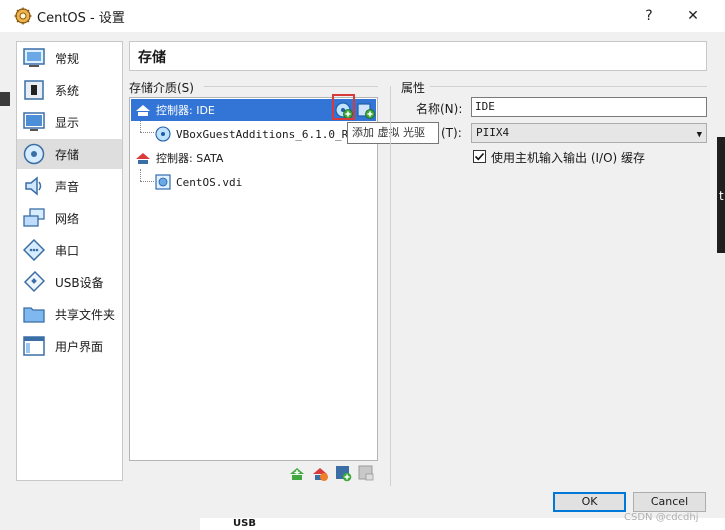  I want to click on optical-disc-icon, so click(163, 134).